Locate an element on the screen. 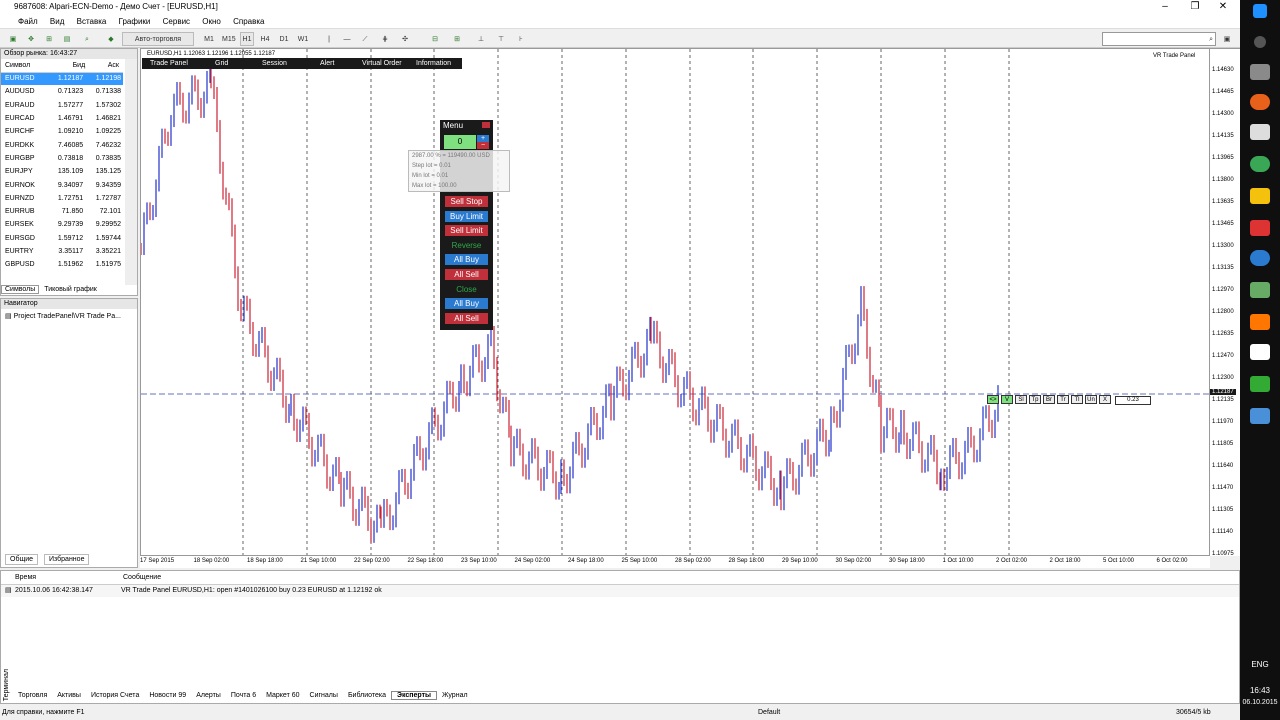 The width and height of the screenshot is (1280, 720). metaeditor-icon: ◆ is located at coordinates (111, 39).